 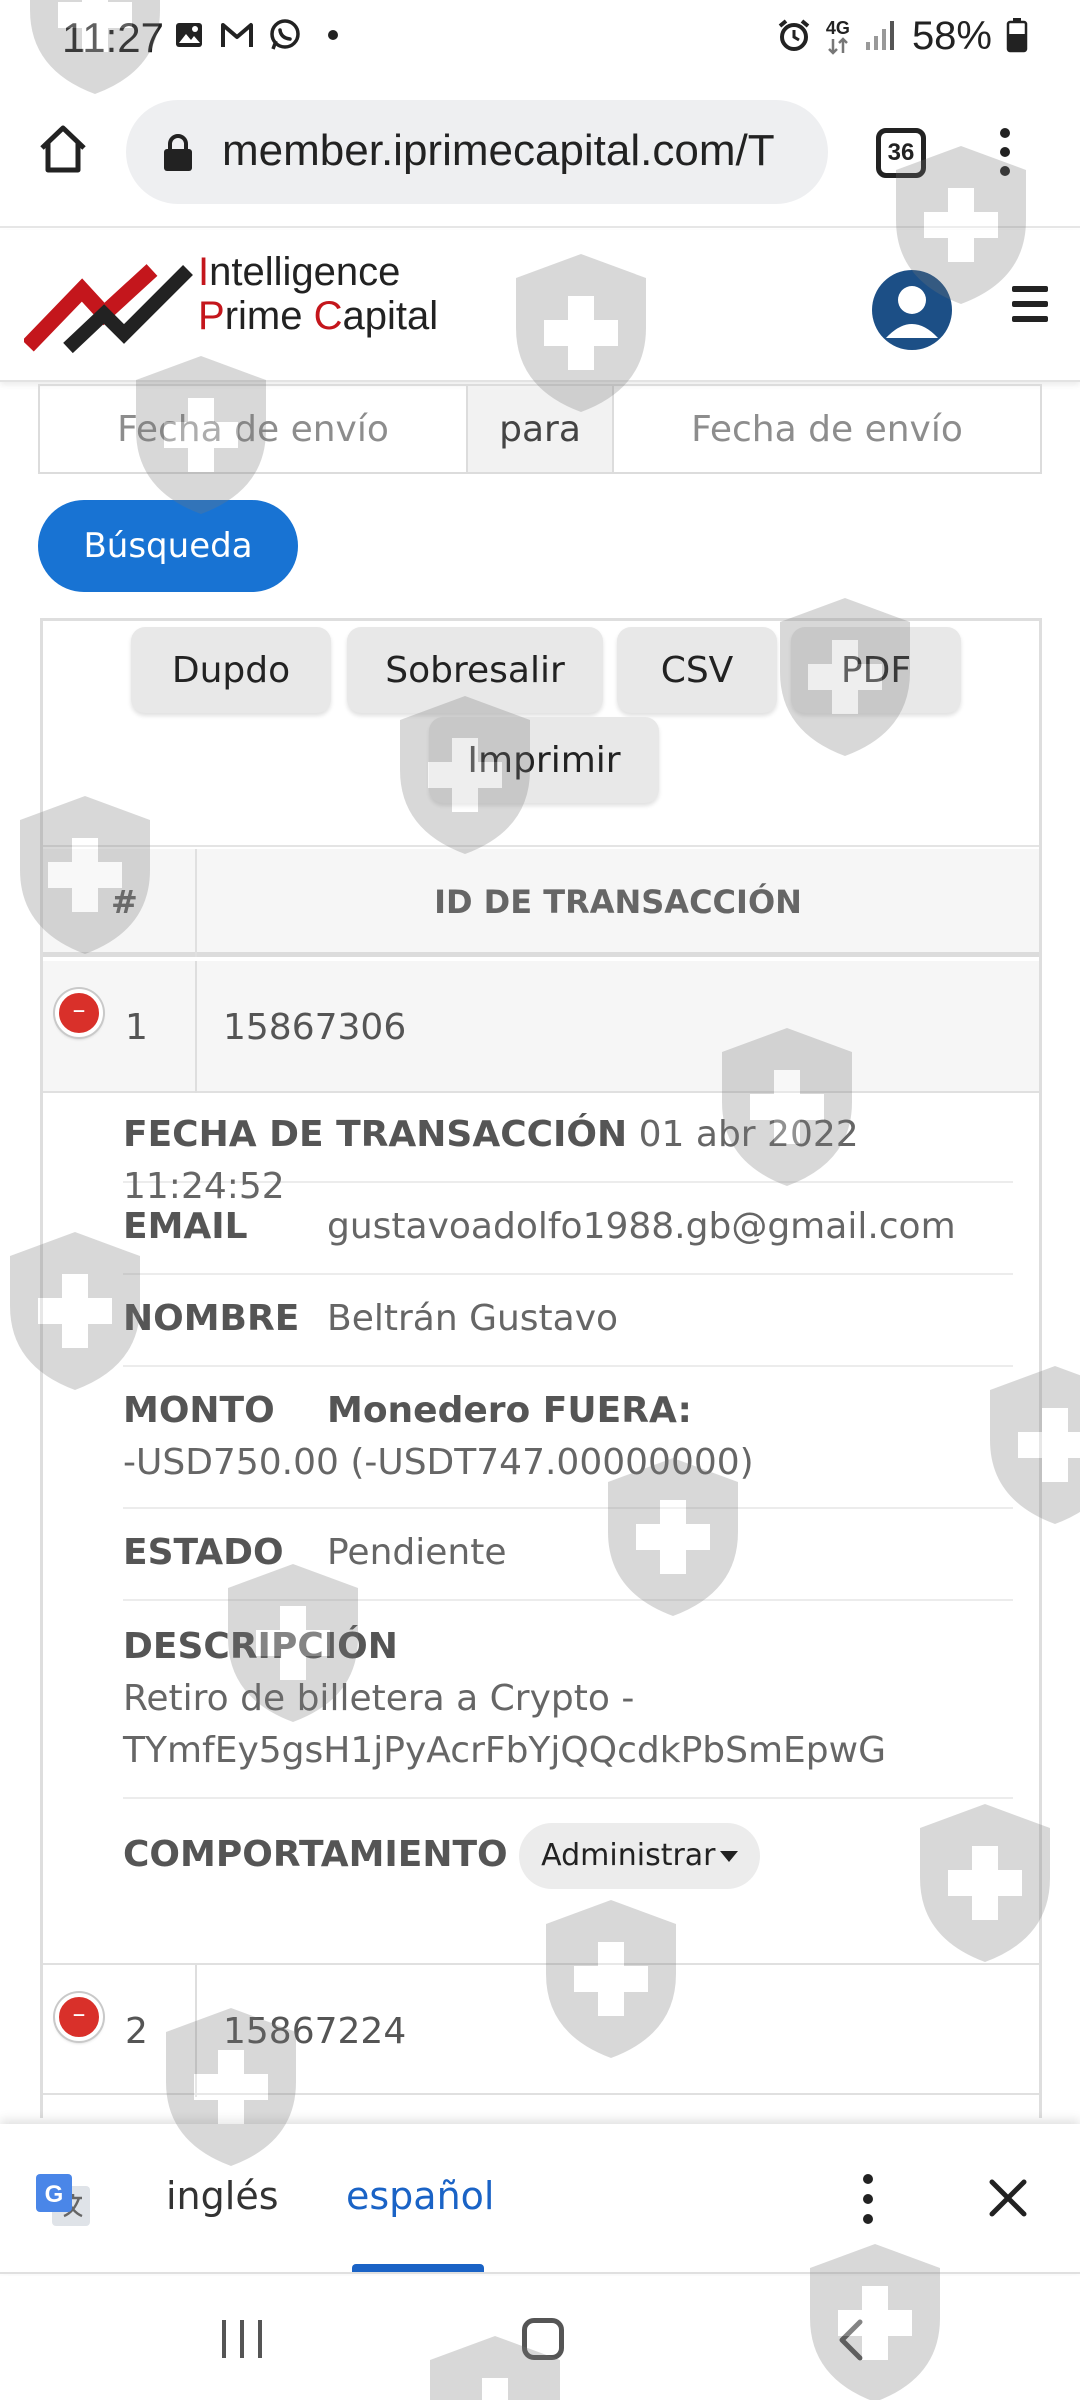 What do you see at coordinates (375, 1134) in the screenshot?
I see `detail-label: FECHA DE TRANSACCIÓN` at bounding box center [375, 1134].